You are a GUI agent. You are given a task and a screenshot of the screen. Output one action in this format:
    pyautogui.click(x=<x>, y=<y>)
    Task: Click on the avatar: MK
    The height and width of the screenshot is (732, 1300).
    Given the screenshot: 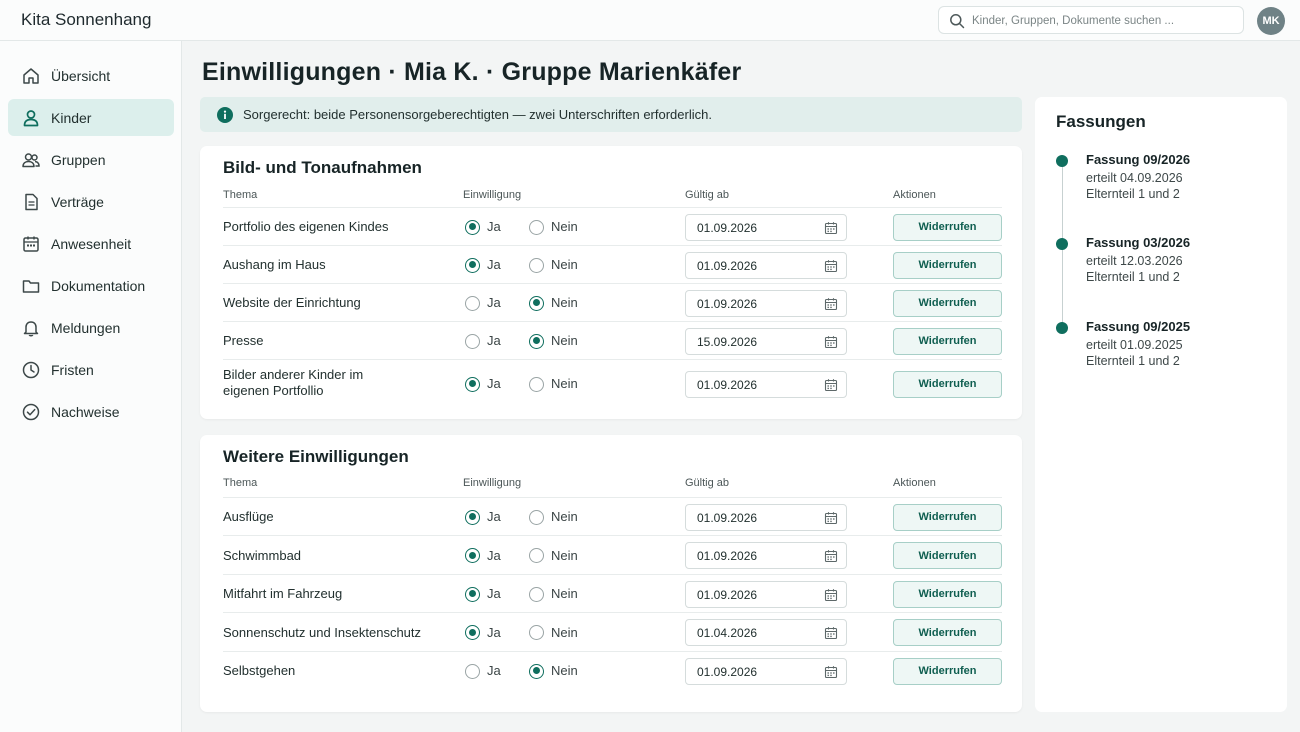 What is the action you would take?
    pyautogui.click(x=1271, y=21)
    